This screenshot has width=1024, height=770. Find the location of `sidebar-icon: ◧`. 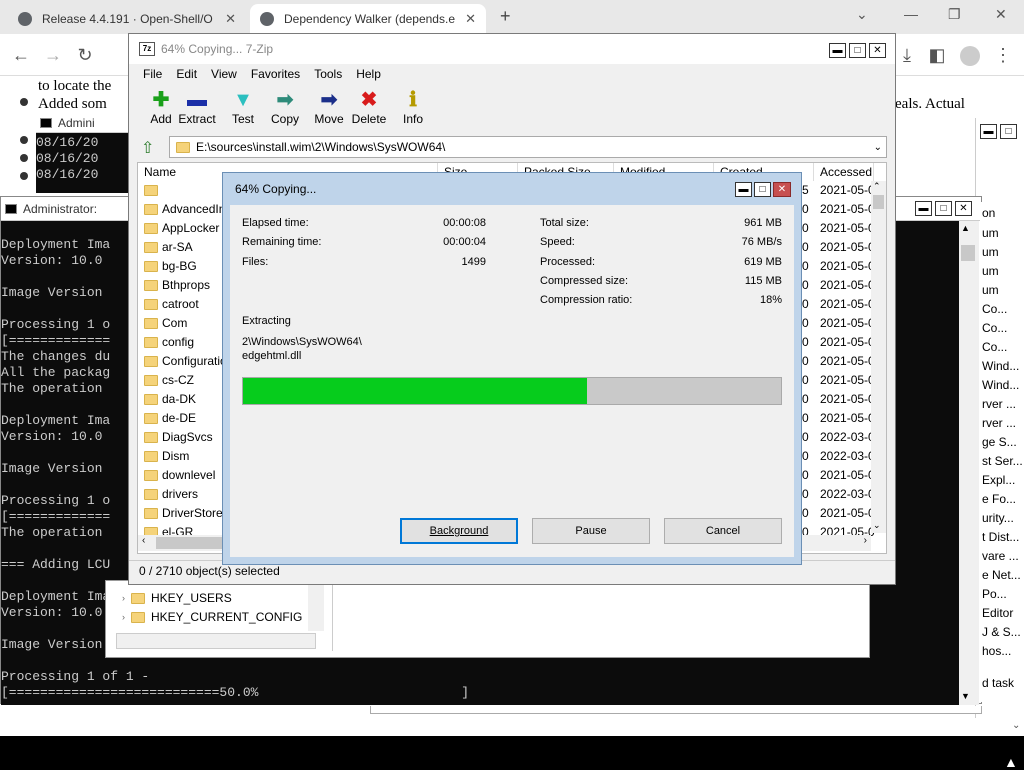

sidebar-icon: ◧ is located at coordinates (937, 55).